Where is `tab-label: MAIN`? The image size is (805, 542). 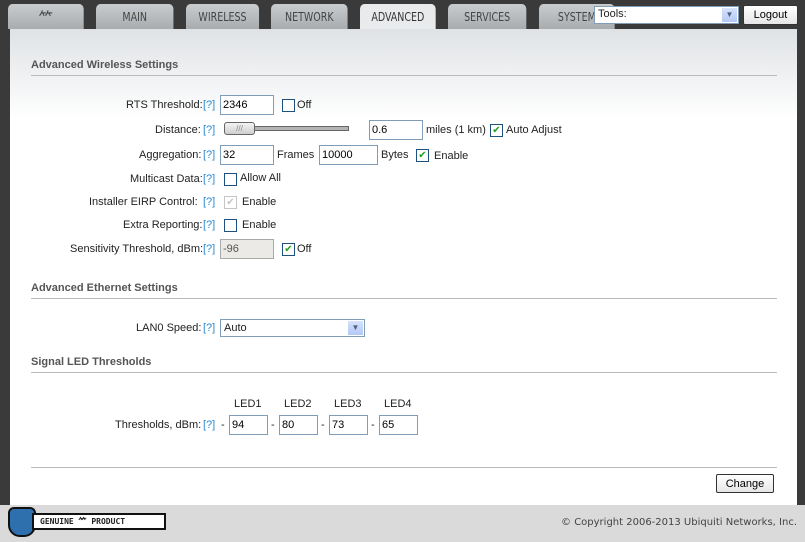 tab-label: MAIN is located at coordinates (135, 16).